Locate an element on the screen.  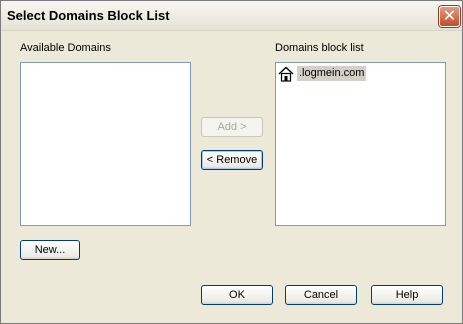
add-button: Add > is located at coordinates (232, 127).